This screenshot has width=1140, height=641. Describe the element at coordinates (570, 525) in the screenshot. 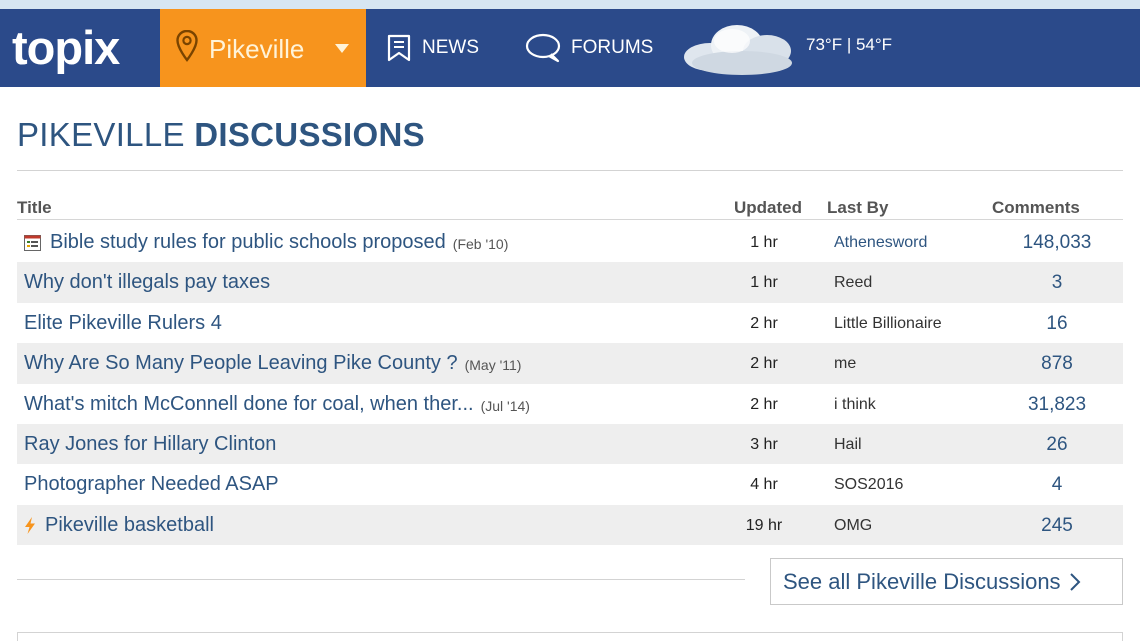

I see `table-row: Pikeville basketball 19 hr OMG 245` at that location.